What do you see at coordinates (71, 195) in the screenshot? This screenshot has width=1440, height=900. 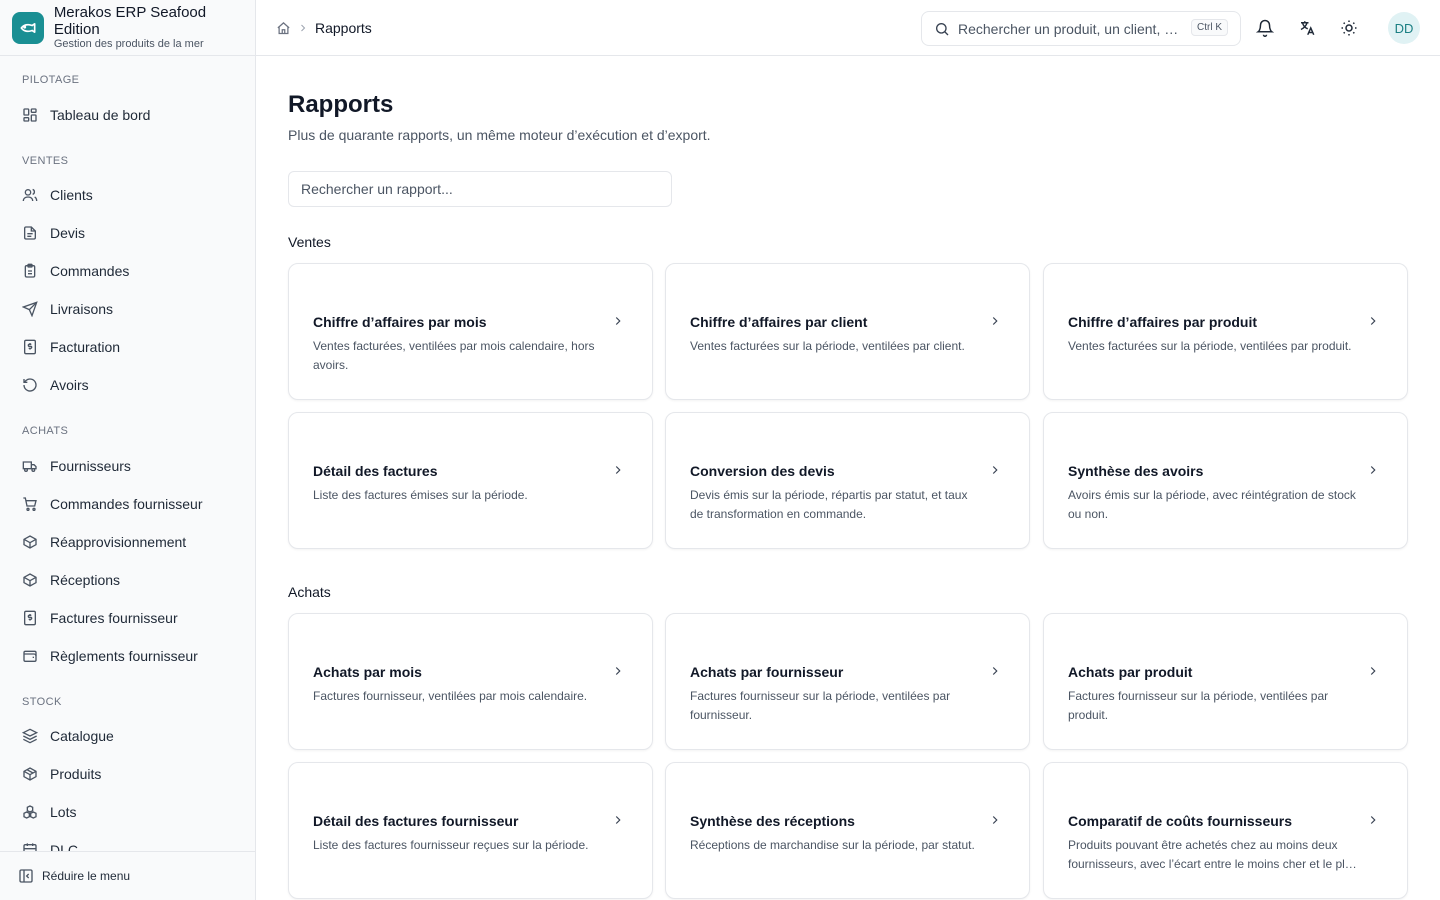 I see `sidebar-item-label: Clients` at bounding box center [71, 195].